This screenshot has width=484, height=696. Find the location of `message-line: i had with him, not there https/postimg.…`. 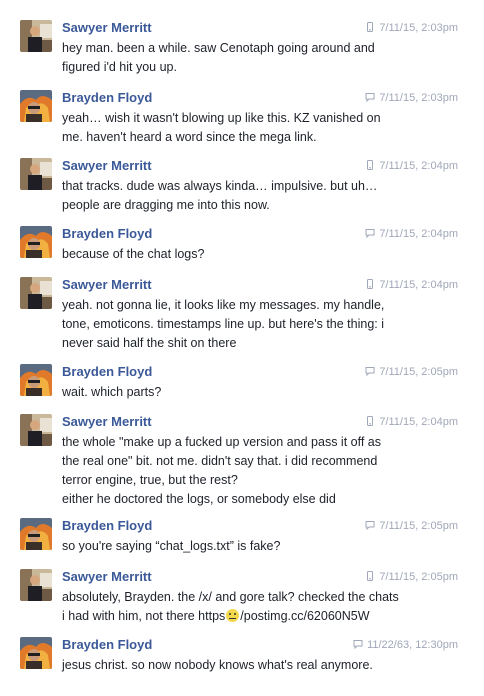

message-line: i had with him, not there https/postimg.… is located at coordinates (242, 616).